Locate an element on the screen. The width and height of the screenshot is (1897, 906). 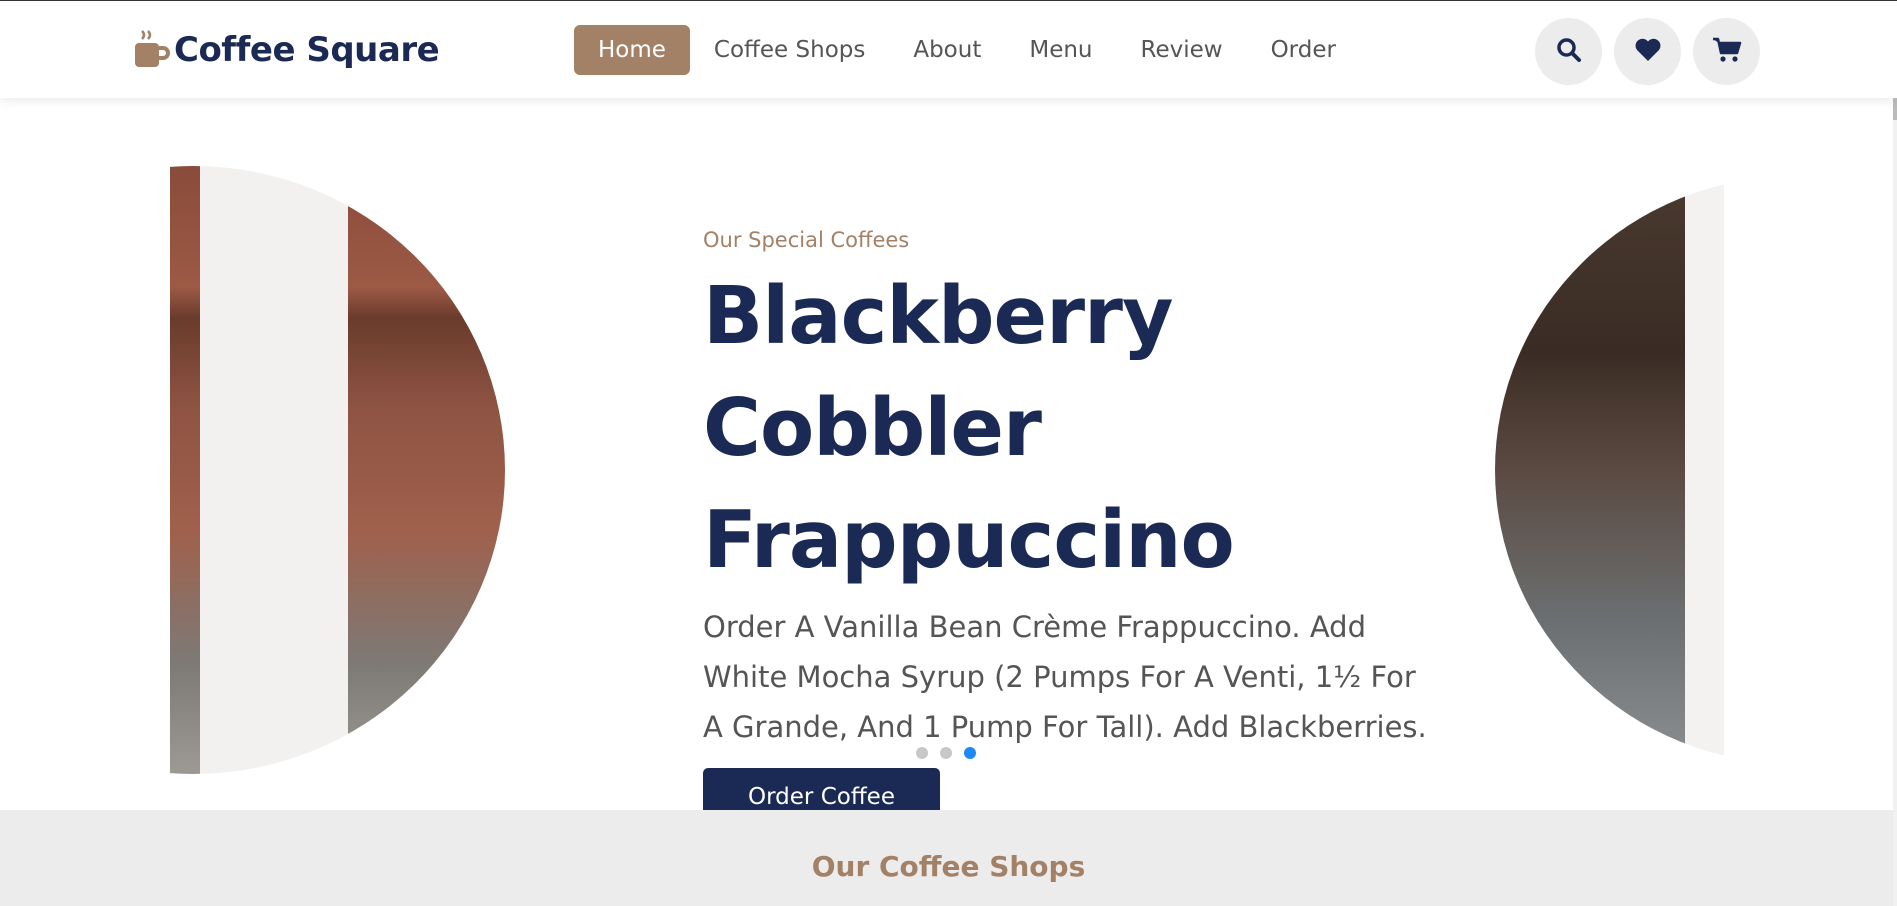
brand-name: Coffee Square is located at coordinates (307, 50).